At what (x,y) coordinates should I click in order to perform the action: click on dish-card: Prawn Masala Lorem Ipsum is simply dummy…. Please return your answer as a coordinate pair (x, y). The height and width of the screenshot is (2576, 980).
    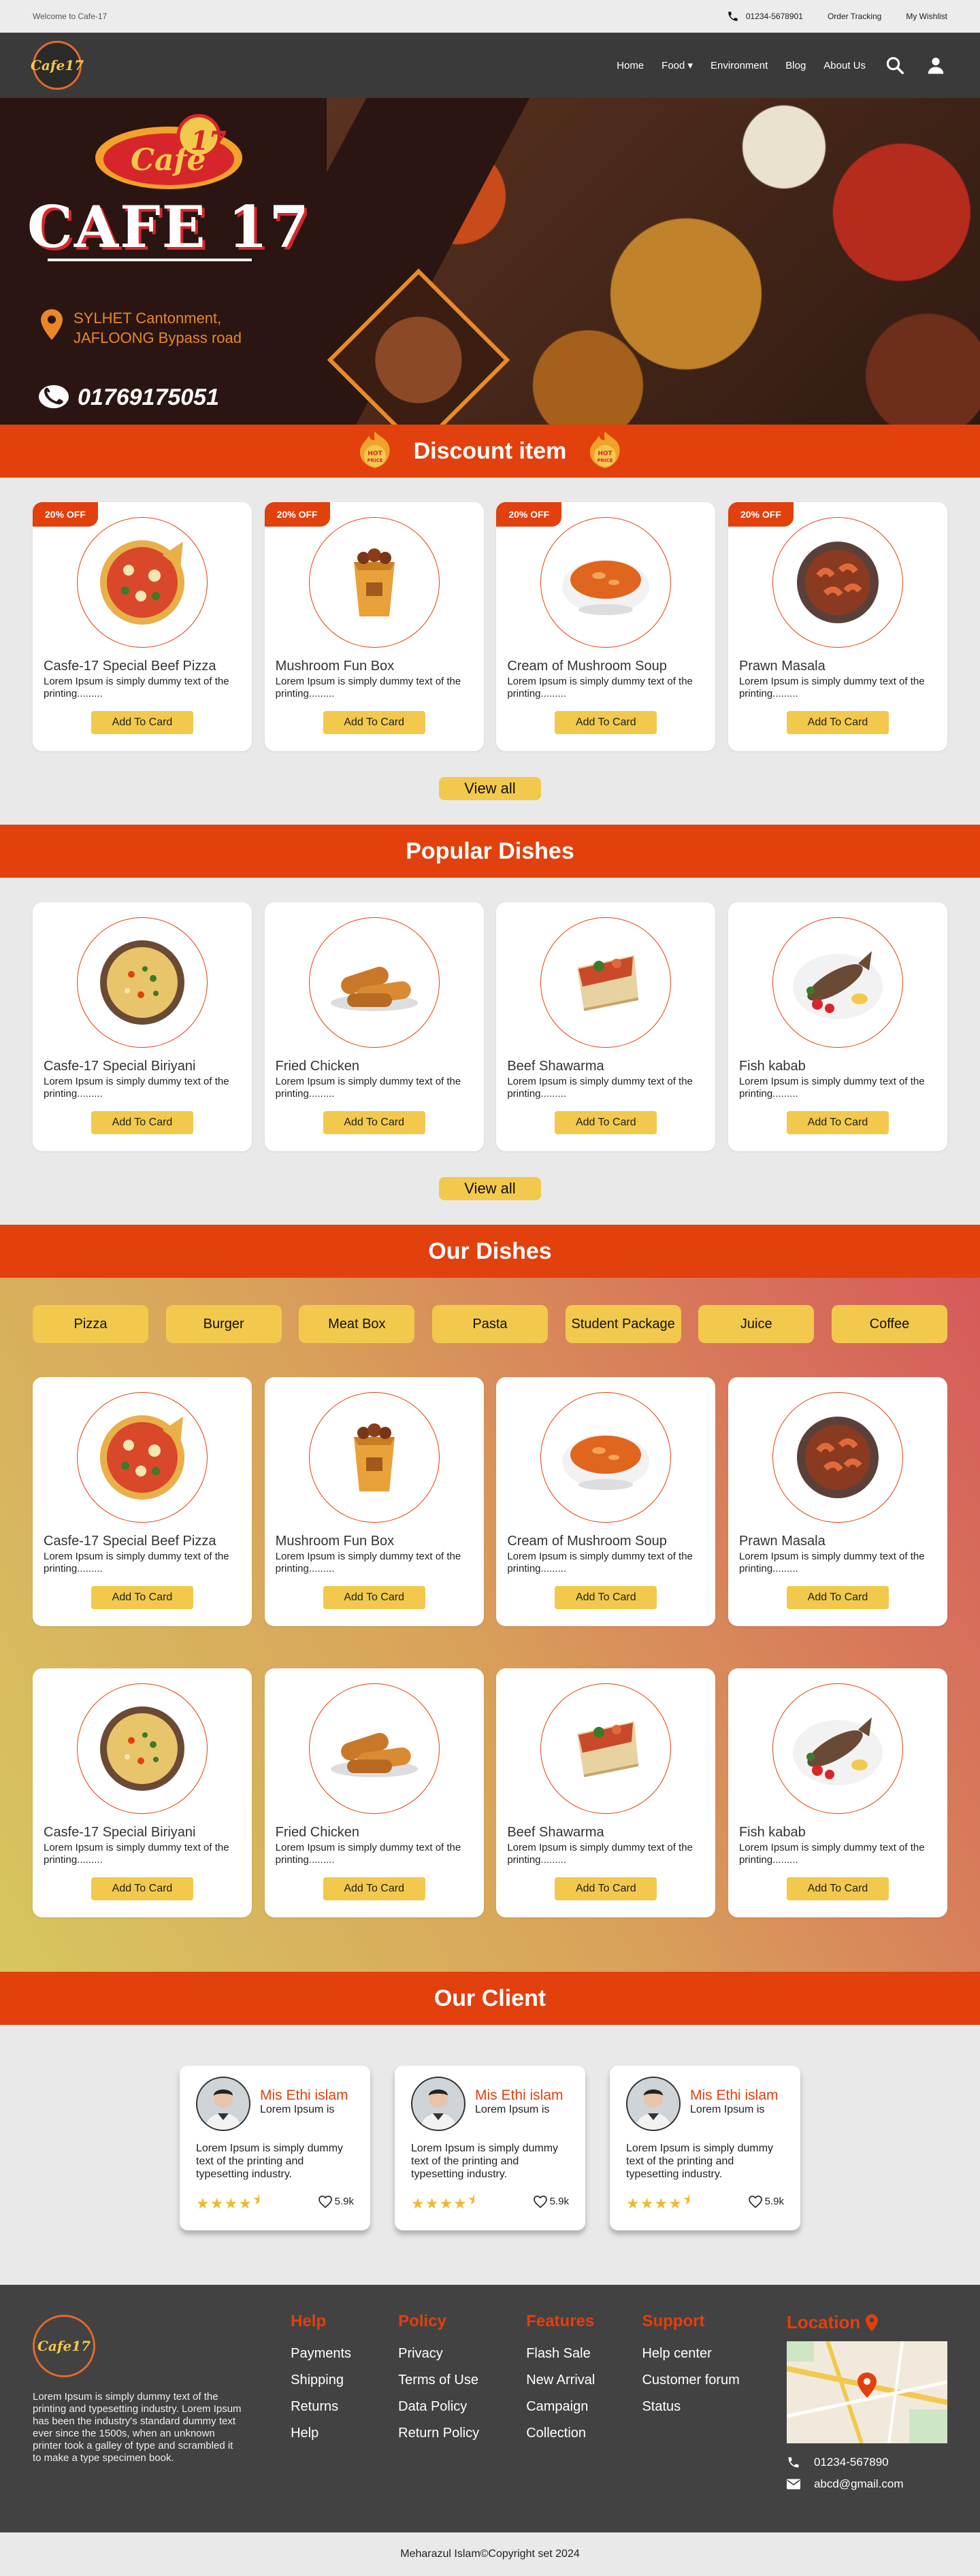
    Looking at the image, I should click on (838, 1501).